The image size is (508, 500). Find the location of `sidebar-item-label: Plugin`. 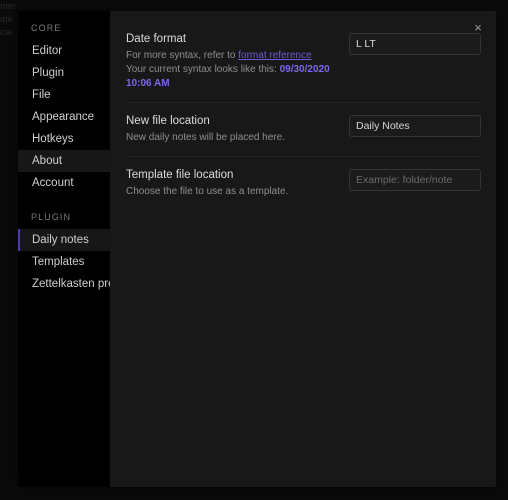

sidebar-item-label: Plugin is located at coordinates (48, 73).